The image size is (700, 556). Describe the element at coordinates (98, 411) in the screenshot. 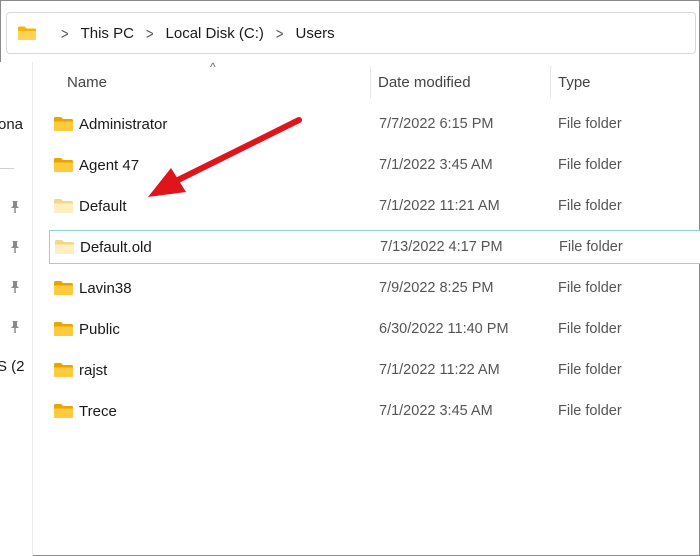

I see `file-name: Trece` at that location.